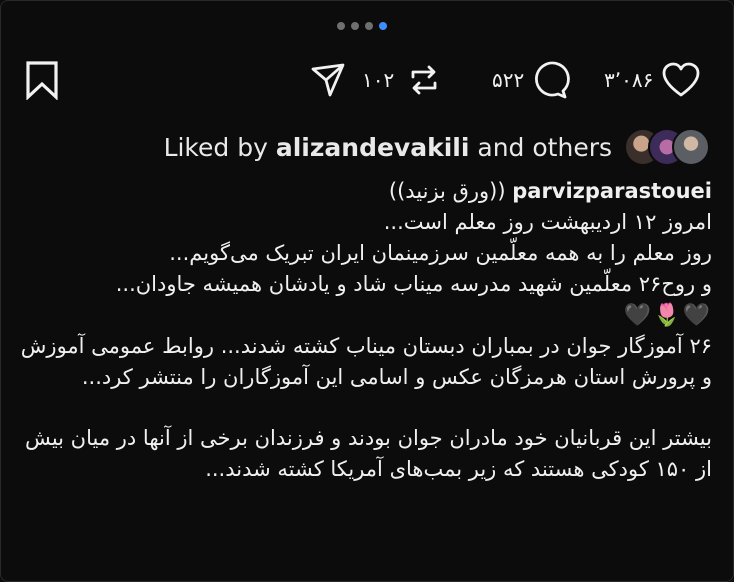  Describe the element at coordinates (447, 191) in the screenshot. I see `post-title: ((ورق بزنید))` at that location.